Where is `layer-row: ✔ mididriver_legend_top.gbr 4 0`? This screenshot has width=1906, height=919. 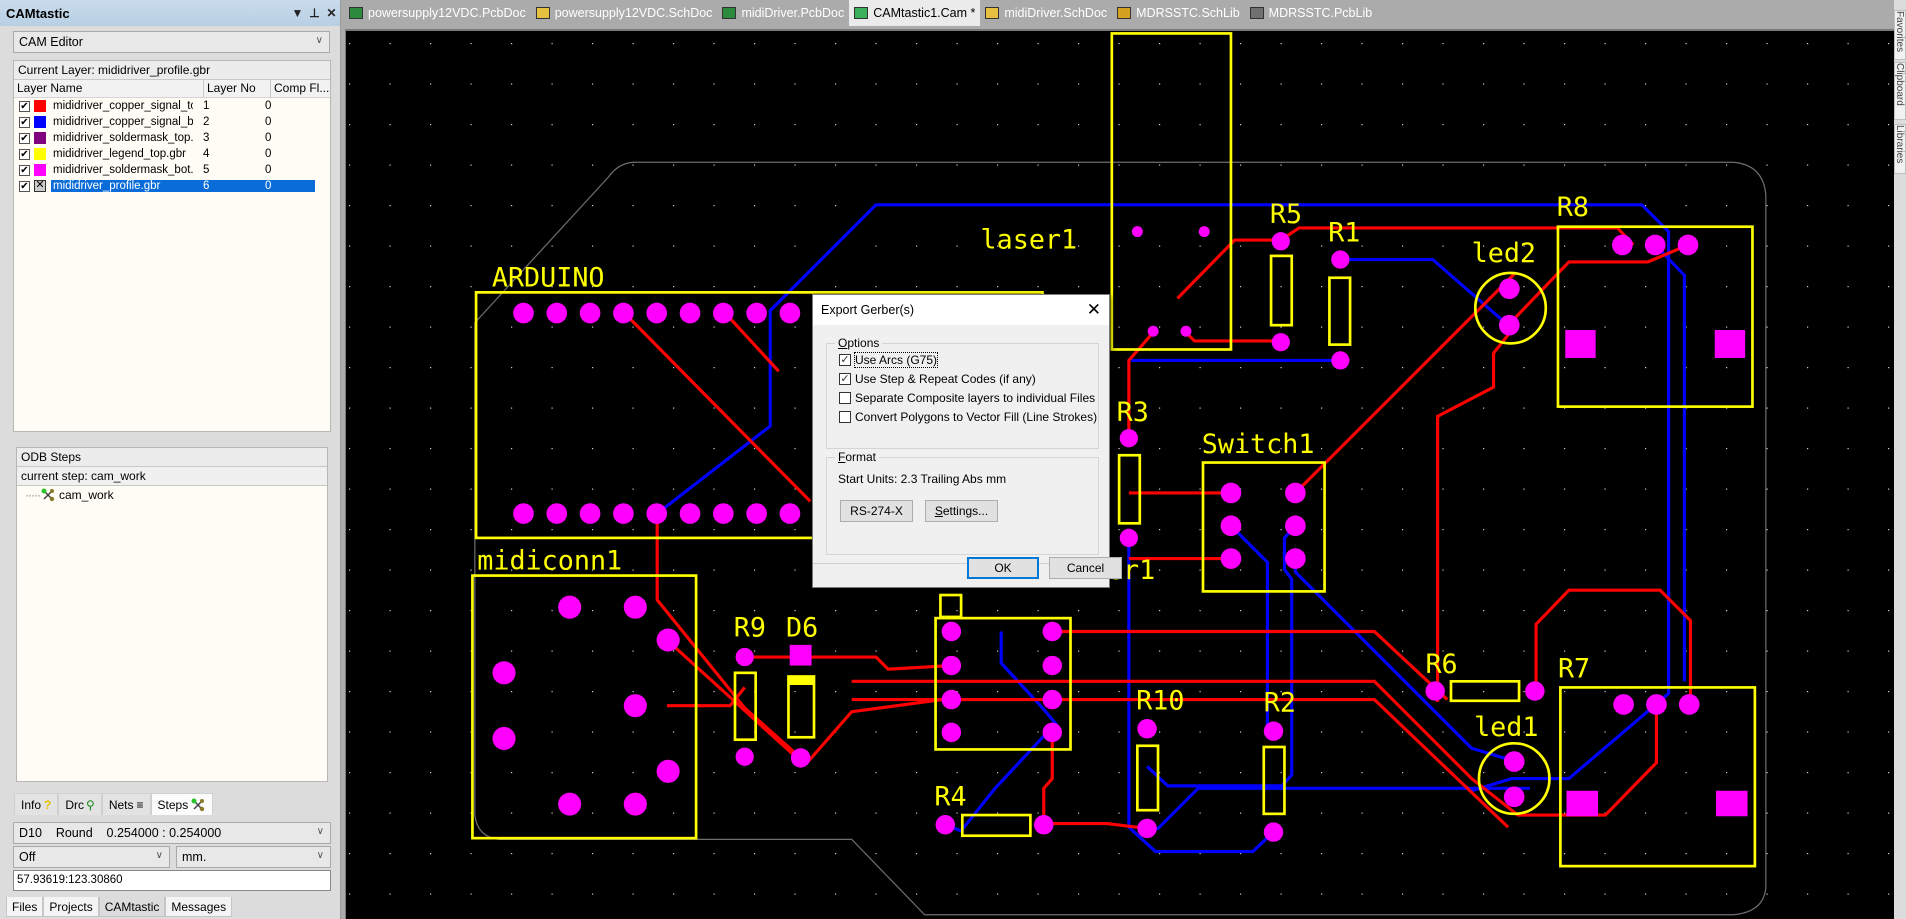 layer-row: ✔ mididriver_legend_top.gbr 4 0 is located at coordinates (172, 154).